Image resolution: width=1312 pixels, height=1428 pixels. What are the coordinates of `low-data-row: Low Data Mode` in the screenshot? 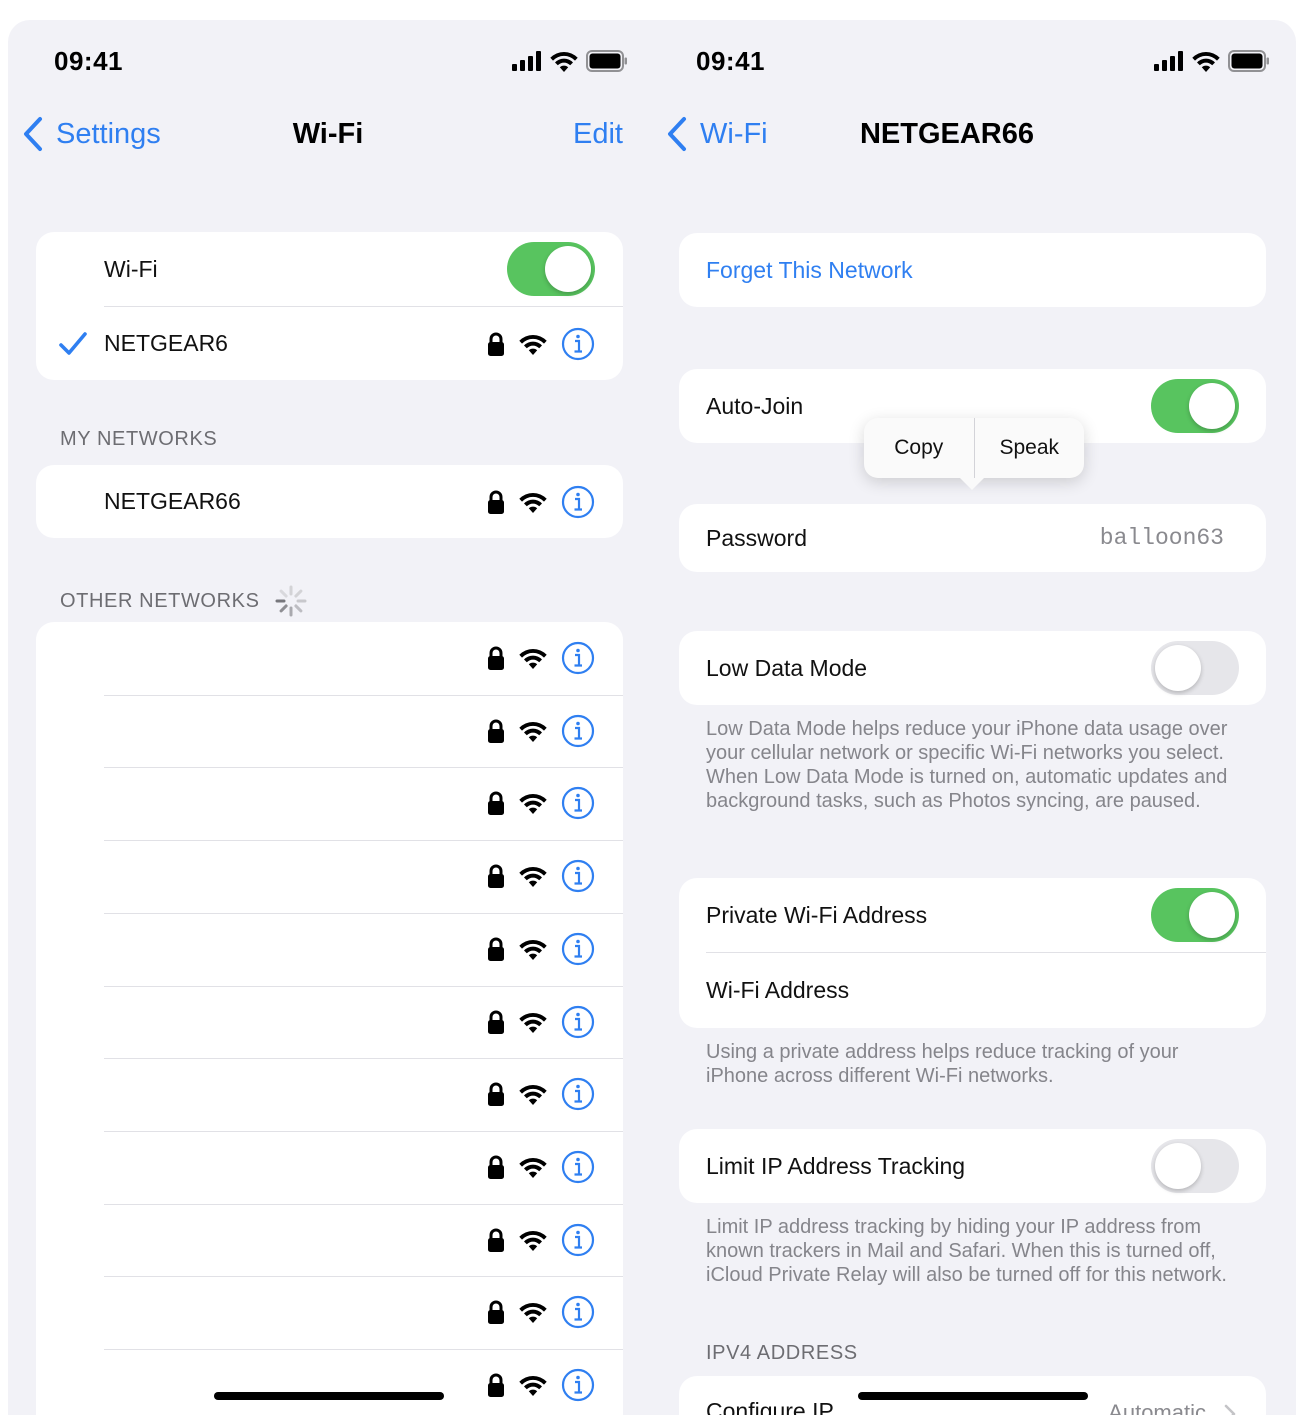 It's located at (972, 668).